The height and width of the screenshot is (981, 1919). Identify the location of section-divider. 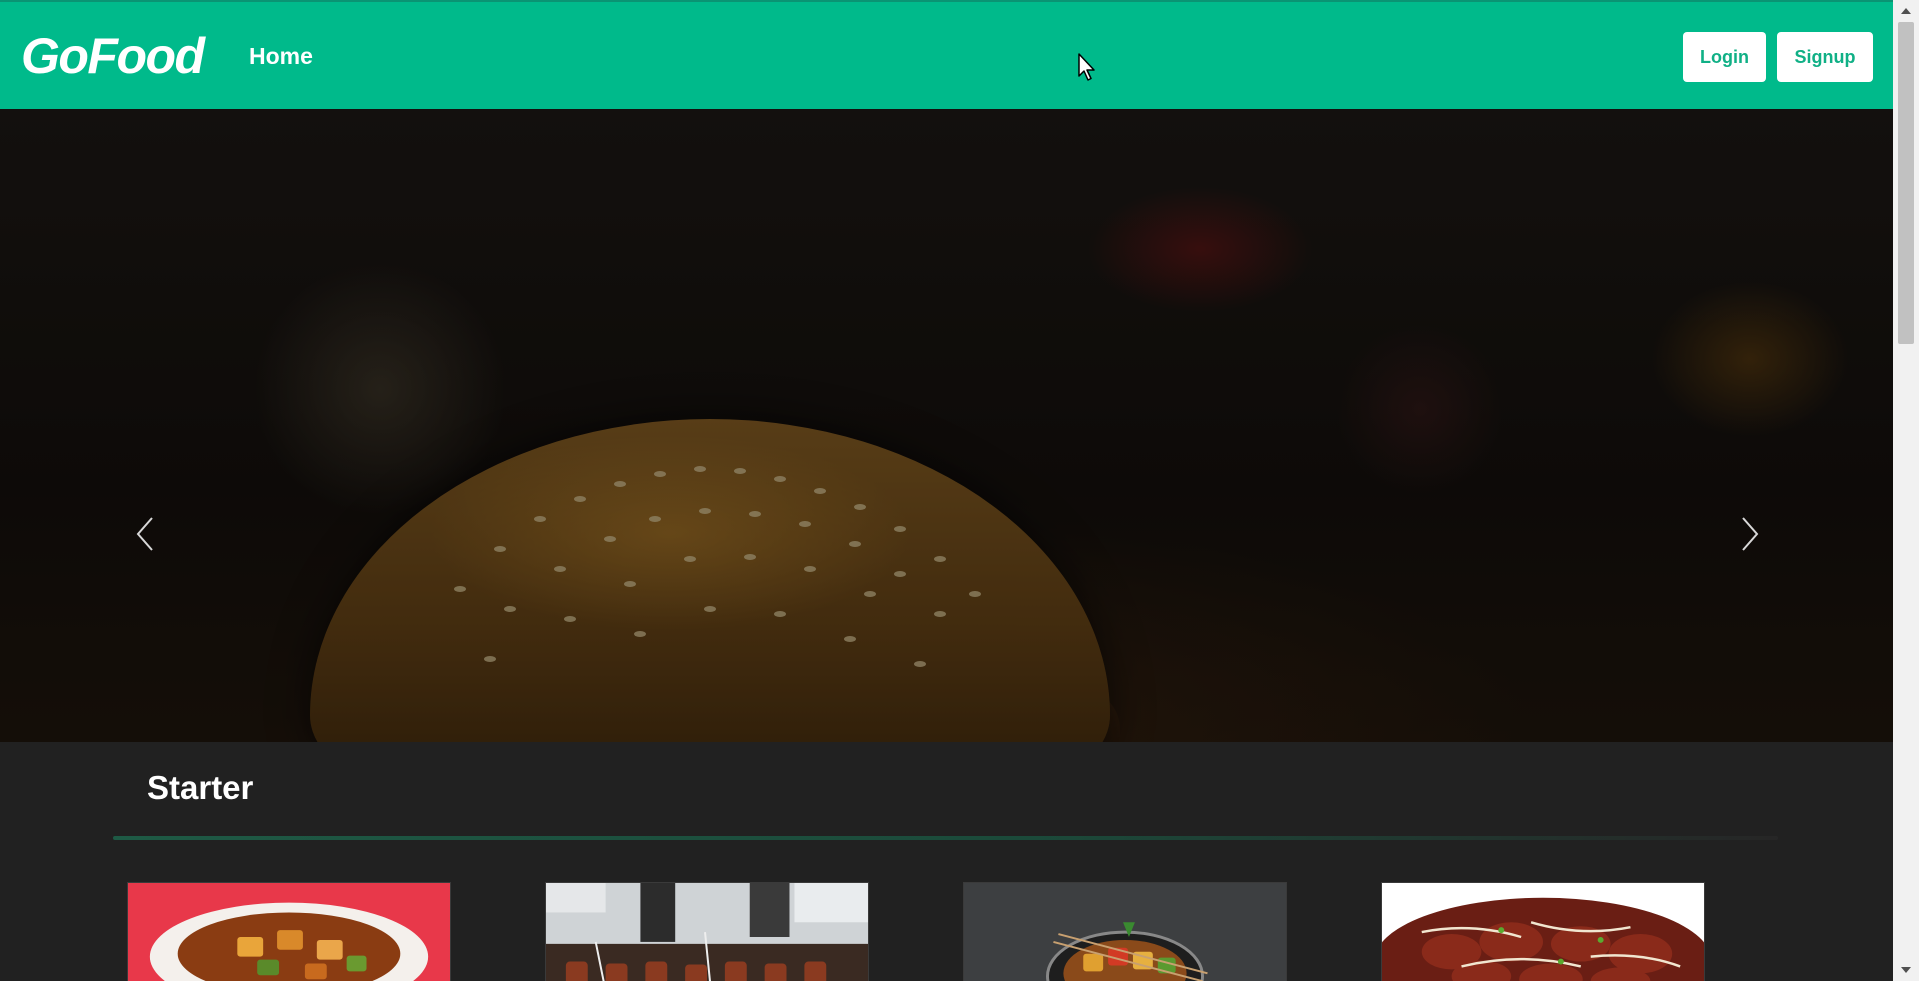
(945, 838).